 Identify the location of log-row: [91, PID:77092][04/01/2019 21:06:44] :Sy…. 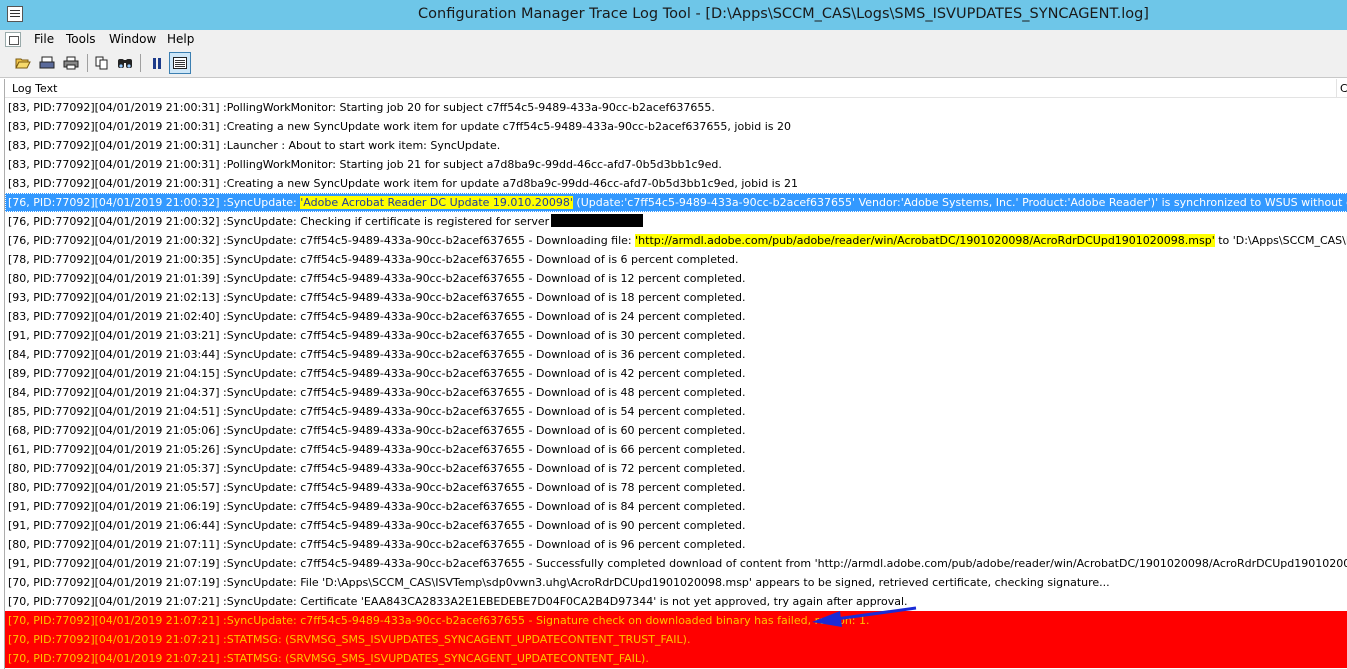
(676, 525).